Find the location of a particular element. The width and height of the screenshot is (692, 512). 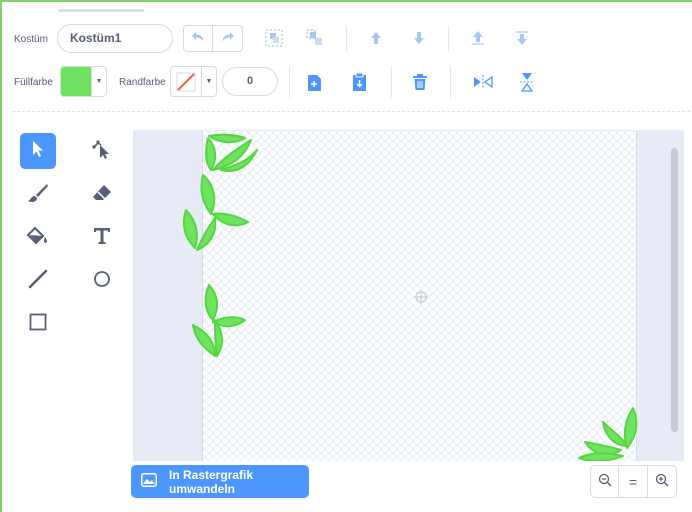

zoom-in-icon is located at coordinates (662, 481).